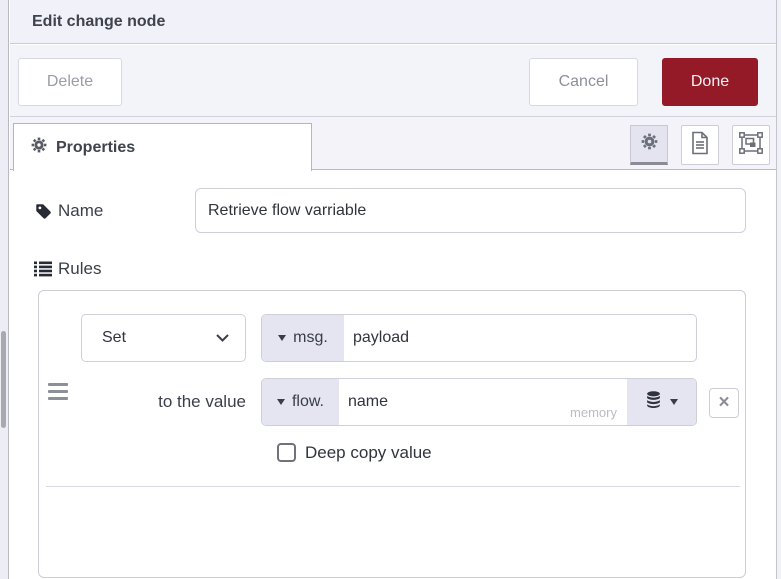  I want to click on name-input, so click(470, 210).